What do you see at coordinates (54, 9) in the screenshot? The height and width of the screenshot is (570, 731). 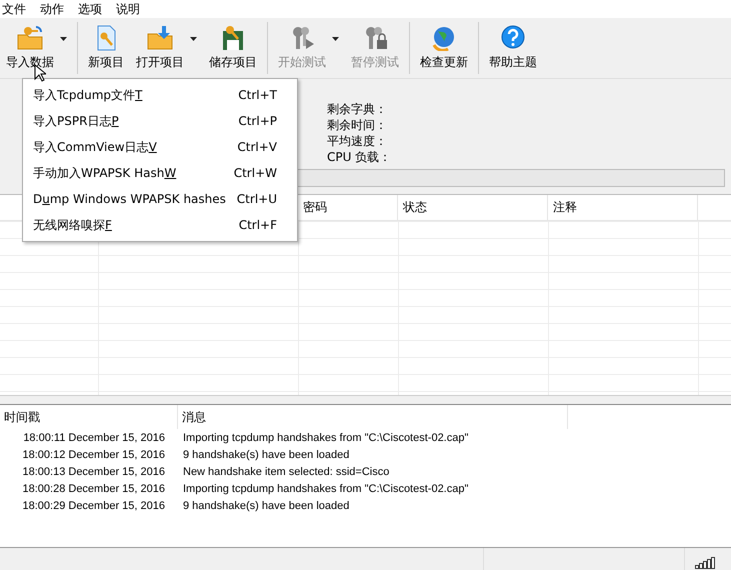 I see `menu-item: 动作` at bounding box center [54, 9].